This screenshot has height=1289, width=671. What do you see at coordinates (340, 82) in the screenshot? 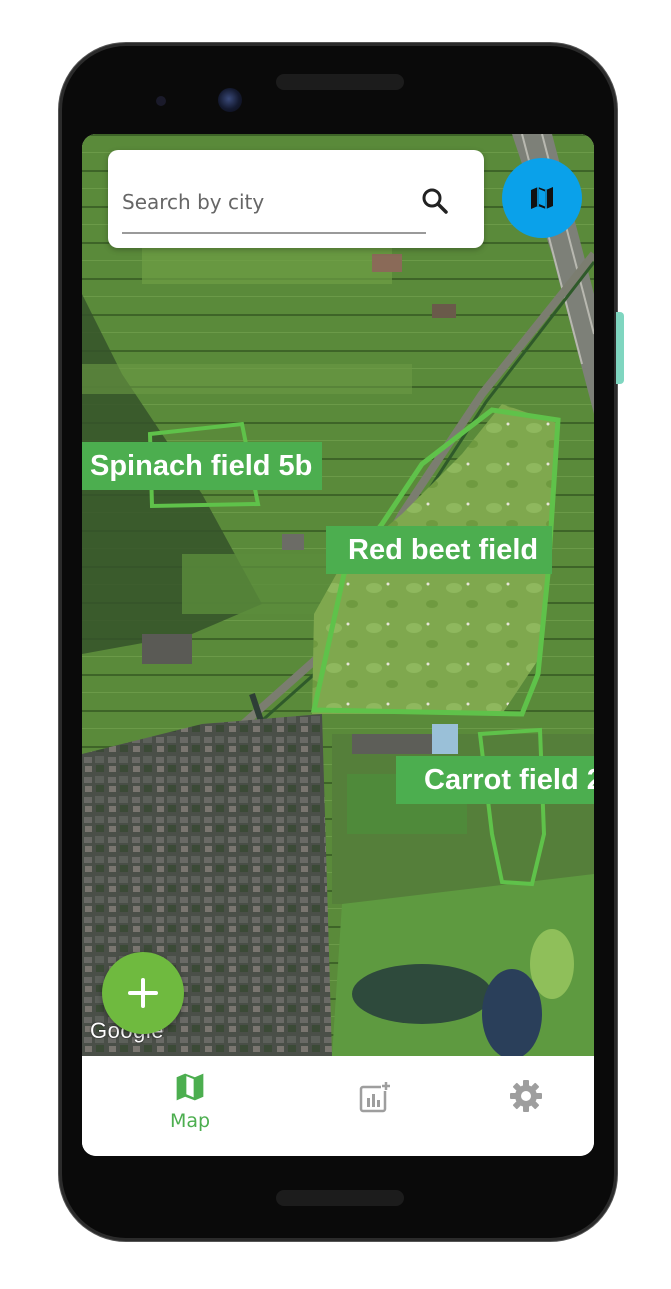
I see `phone-speaker` at bounding box center [340, 82].